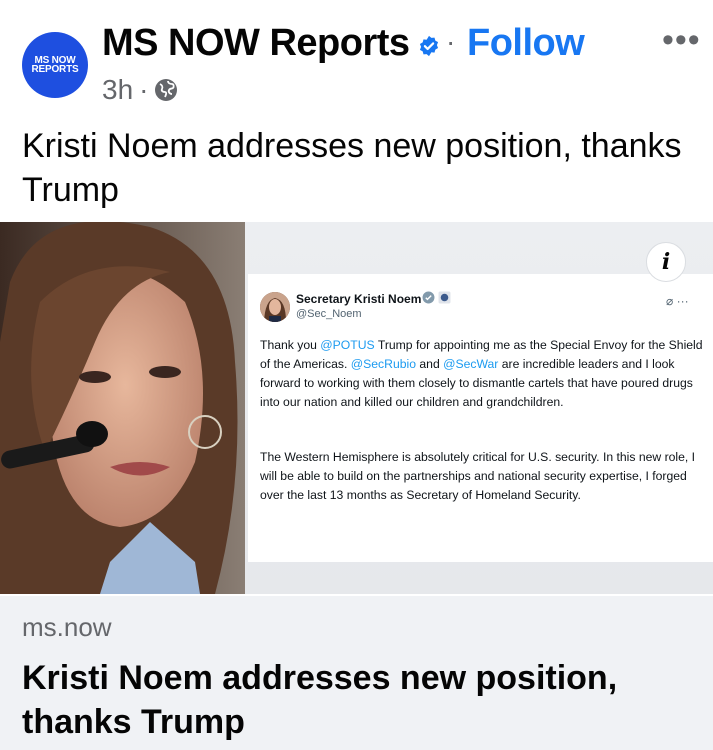 This screenshot has height=750, width=713. What do you see at coordinates (526, 43) in the screenshot?
I see `follow-button: Follow` at bounding box center [526, 43].